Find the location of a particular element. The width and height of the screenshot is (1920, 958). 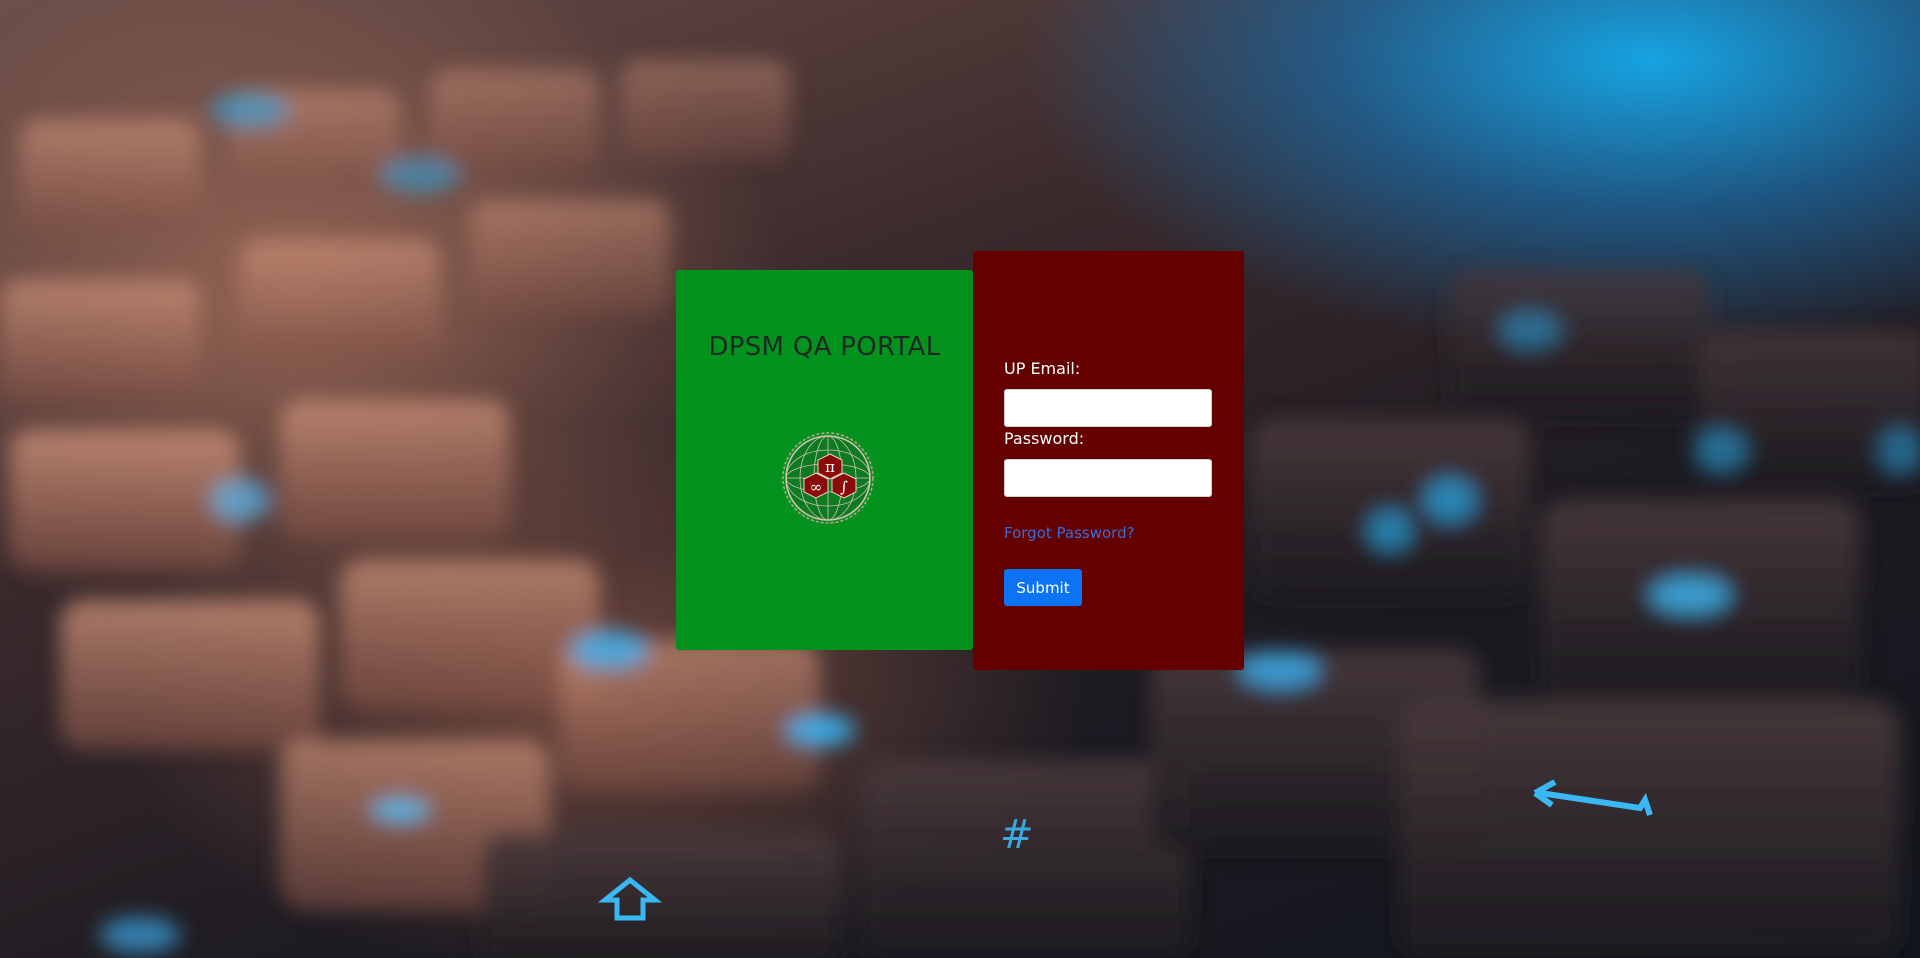

submit-button: Submit is located at coordinates (1043, 587).